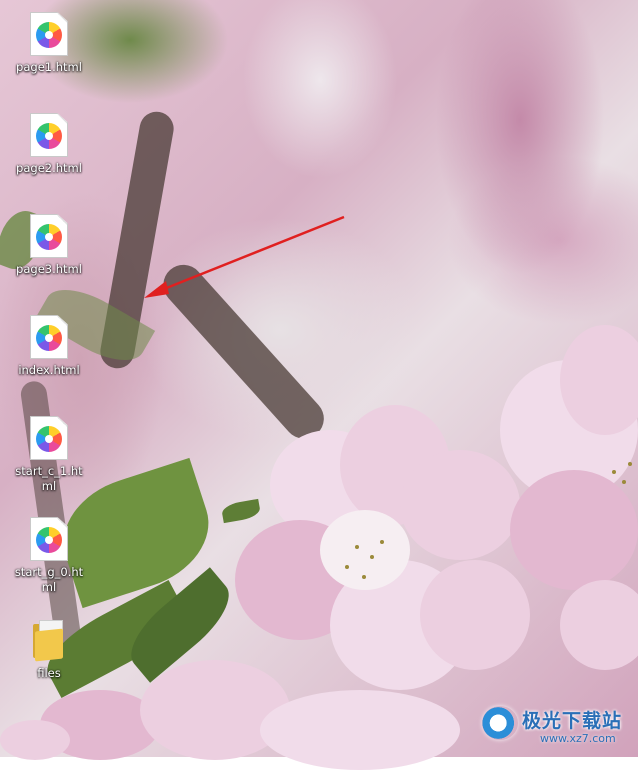 The width and height of the screenshot is (638, 770). I want to click on desktop-icon-start-c-1: start_c_1.ht ml, so click(49, 455).